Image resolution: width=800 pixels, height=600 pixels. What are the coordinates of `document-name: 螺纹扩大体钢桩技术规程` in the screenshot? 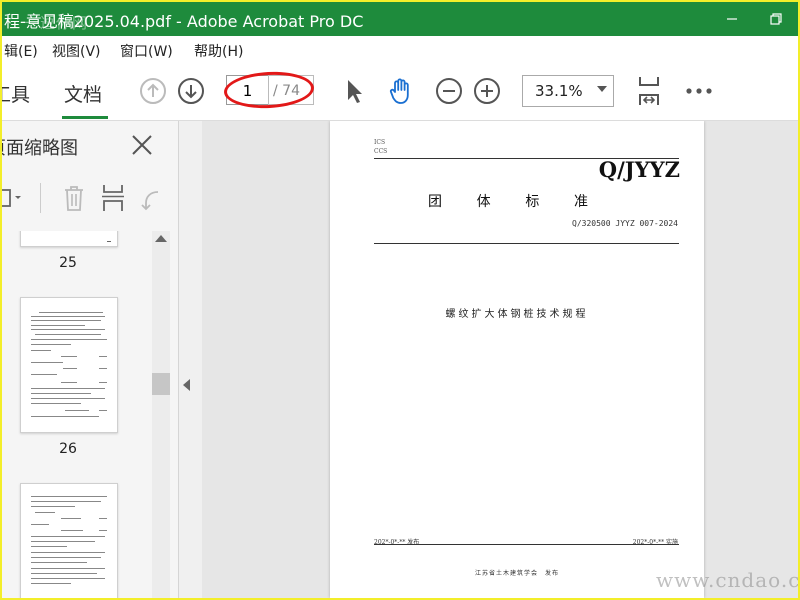 It's located at (517, 314).